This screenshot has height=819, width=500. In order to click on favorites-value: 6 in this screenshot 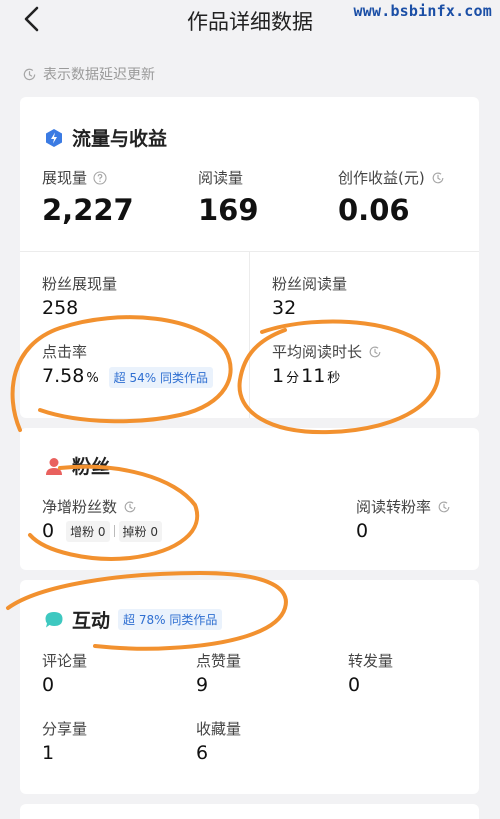, I will do `click(202, 753)`.